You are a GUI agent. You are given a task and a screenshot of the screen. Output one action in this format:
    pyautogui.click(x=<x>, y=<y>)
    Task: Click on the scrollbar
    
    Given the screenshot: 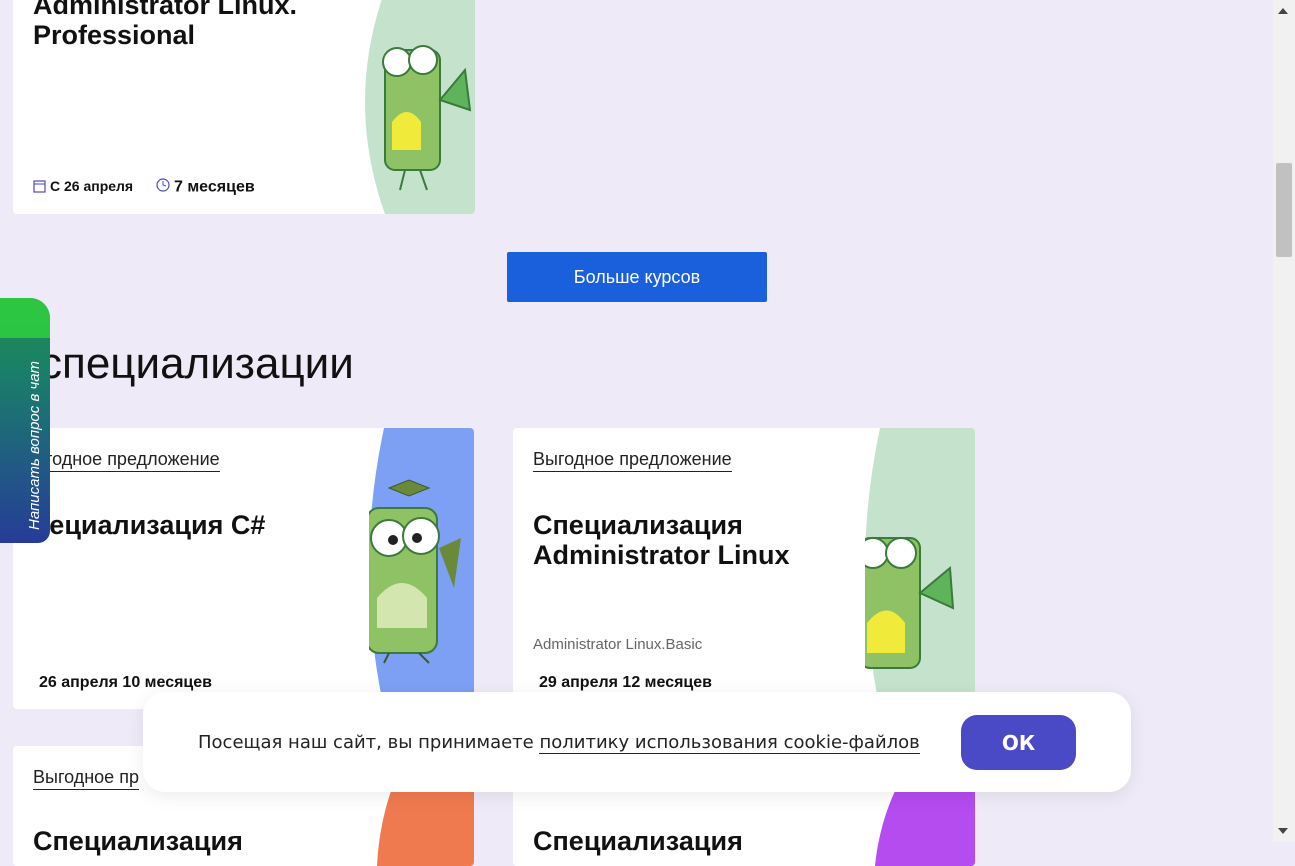 What is the action you would take?
    pyautogui.click(x=1284, y=421)
    